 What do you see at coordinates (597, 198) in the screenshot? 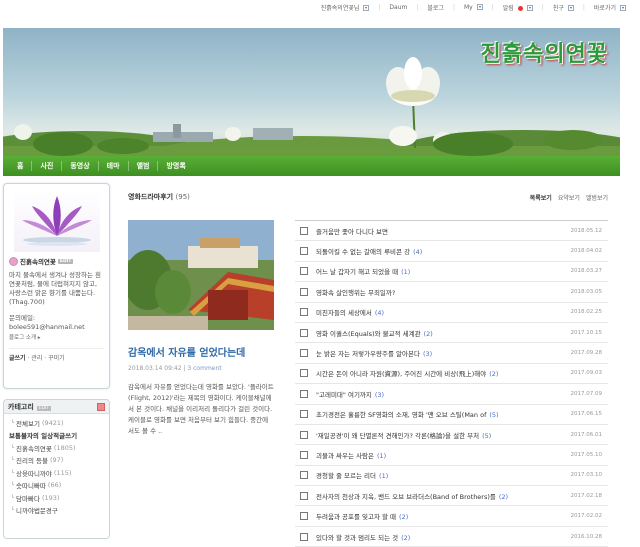
I see `album-view-tab: 앨범보기` at bounding box center [597, 198].